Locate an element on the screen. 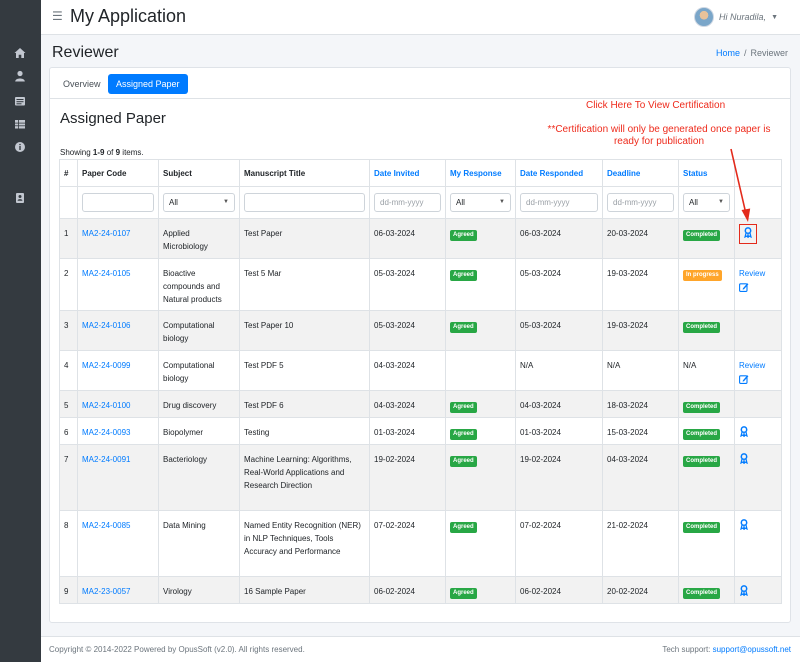 Image resolution: width=800 pixels, height=662 pixels. user-menu: Hi Nuradila, ▼ is located at coordinates (736, 17).